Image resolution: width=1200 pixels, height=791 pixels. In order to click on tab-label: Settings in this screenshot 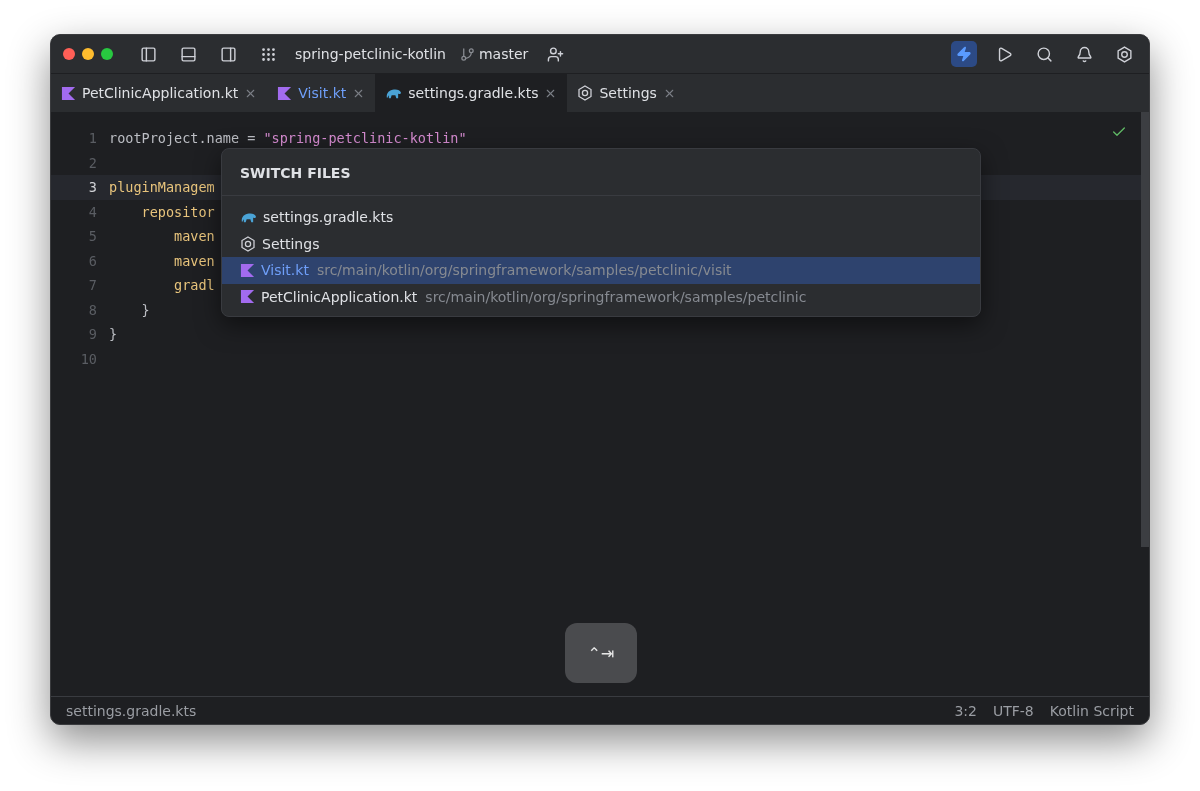, I will do `click(628, 93)`.